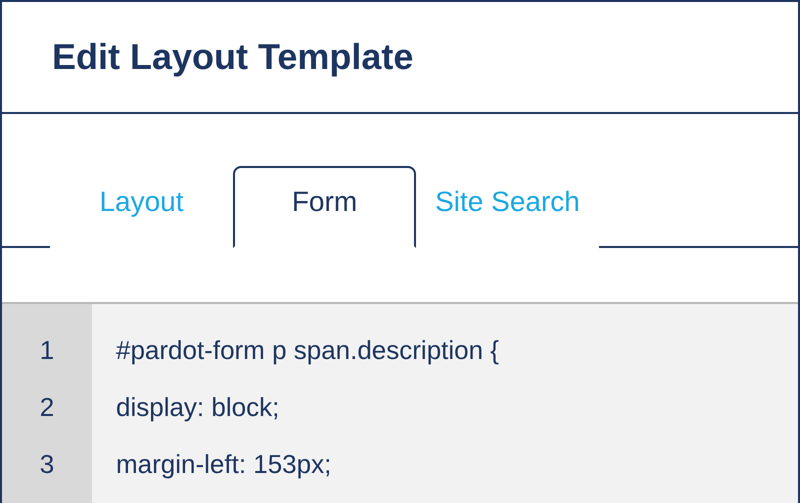  I want to click on code-line: #pardot-form p span.description {, so click(308, 350).